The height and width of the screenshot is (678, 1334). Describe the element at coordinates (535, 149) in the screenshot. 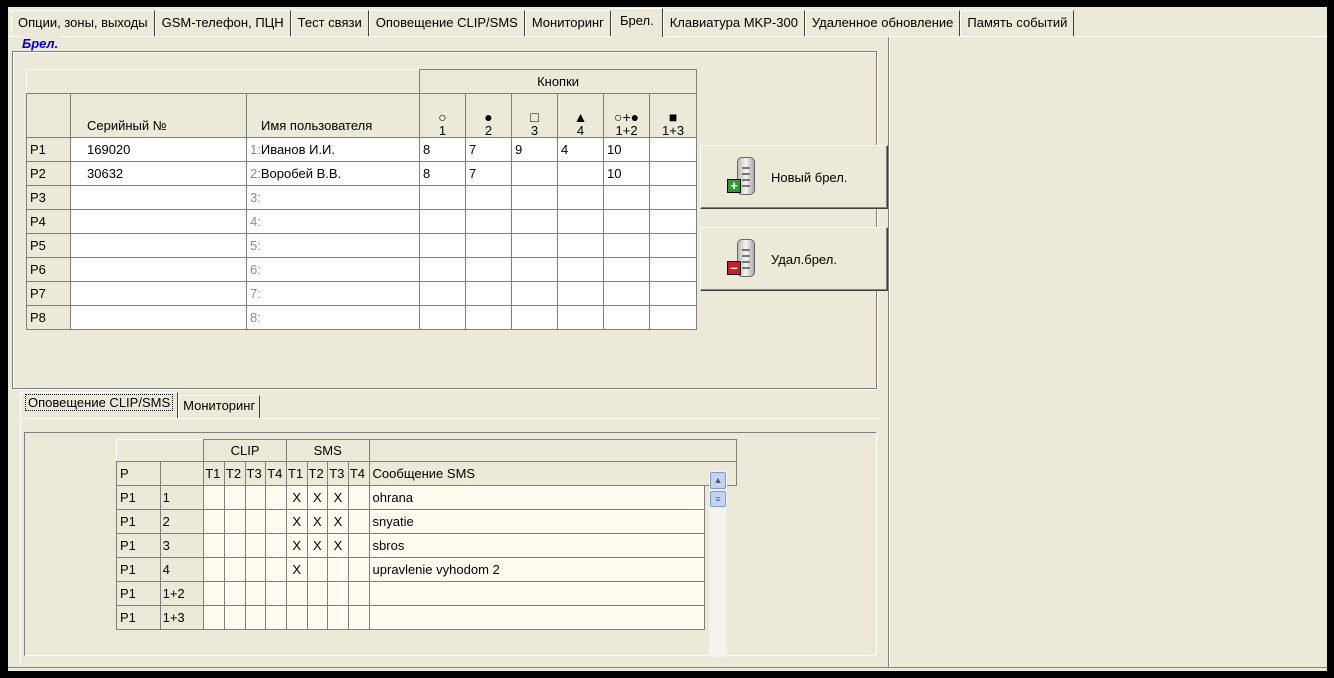

I see `button-value-cell: 9` at that location.